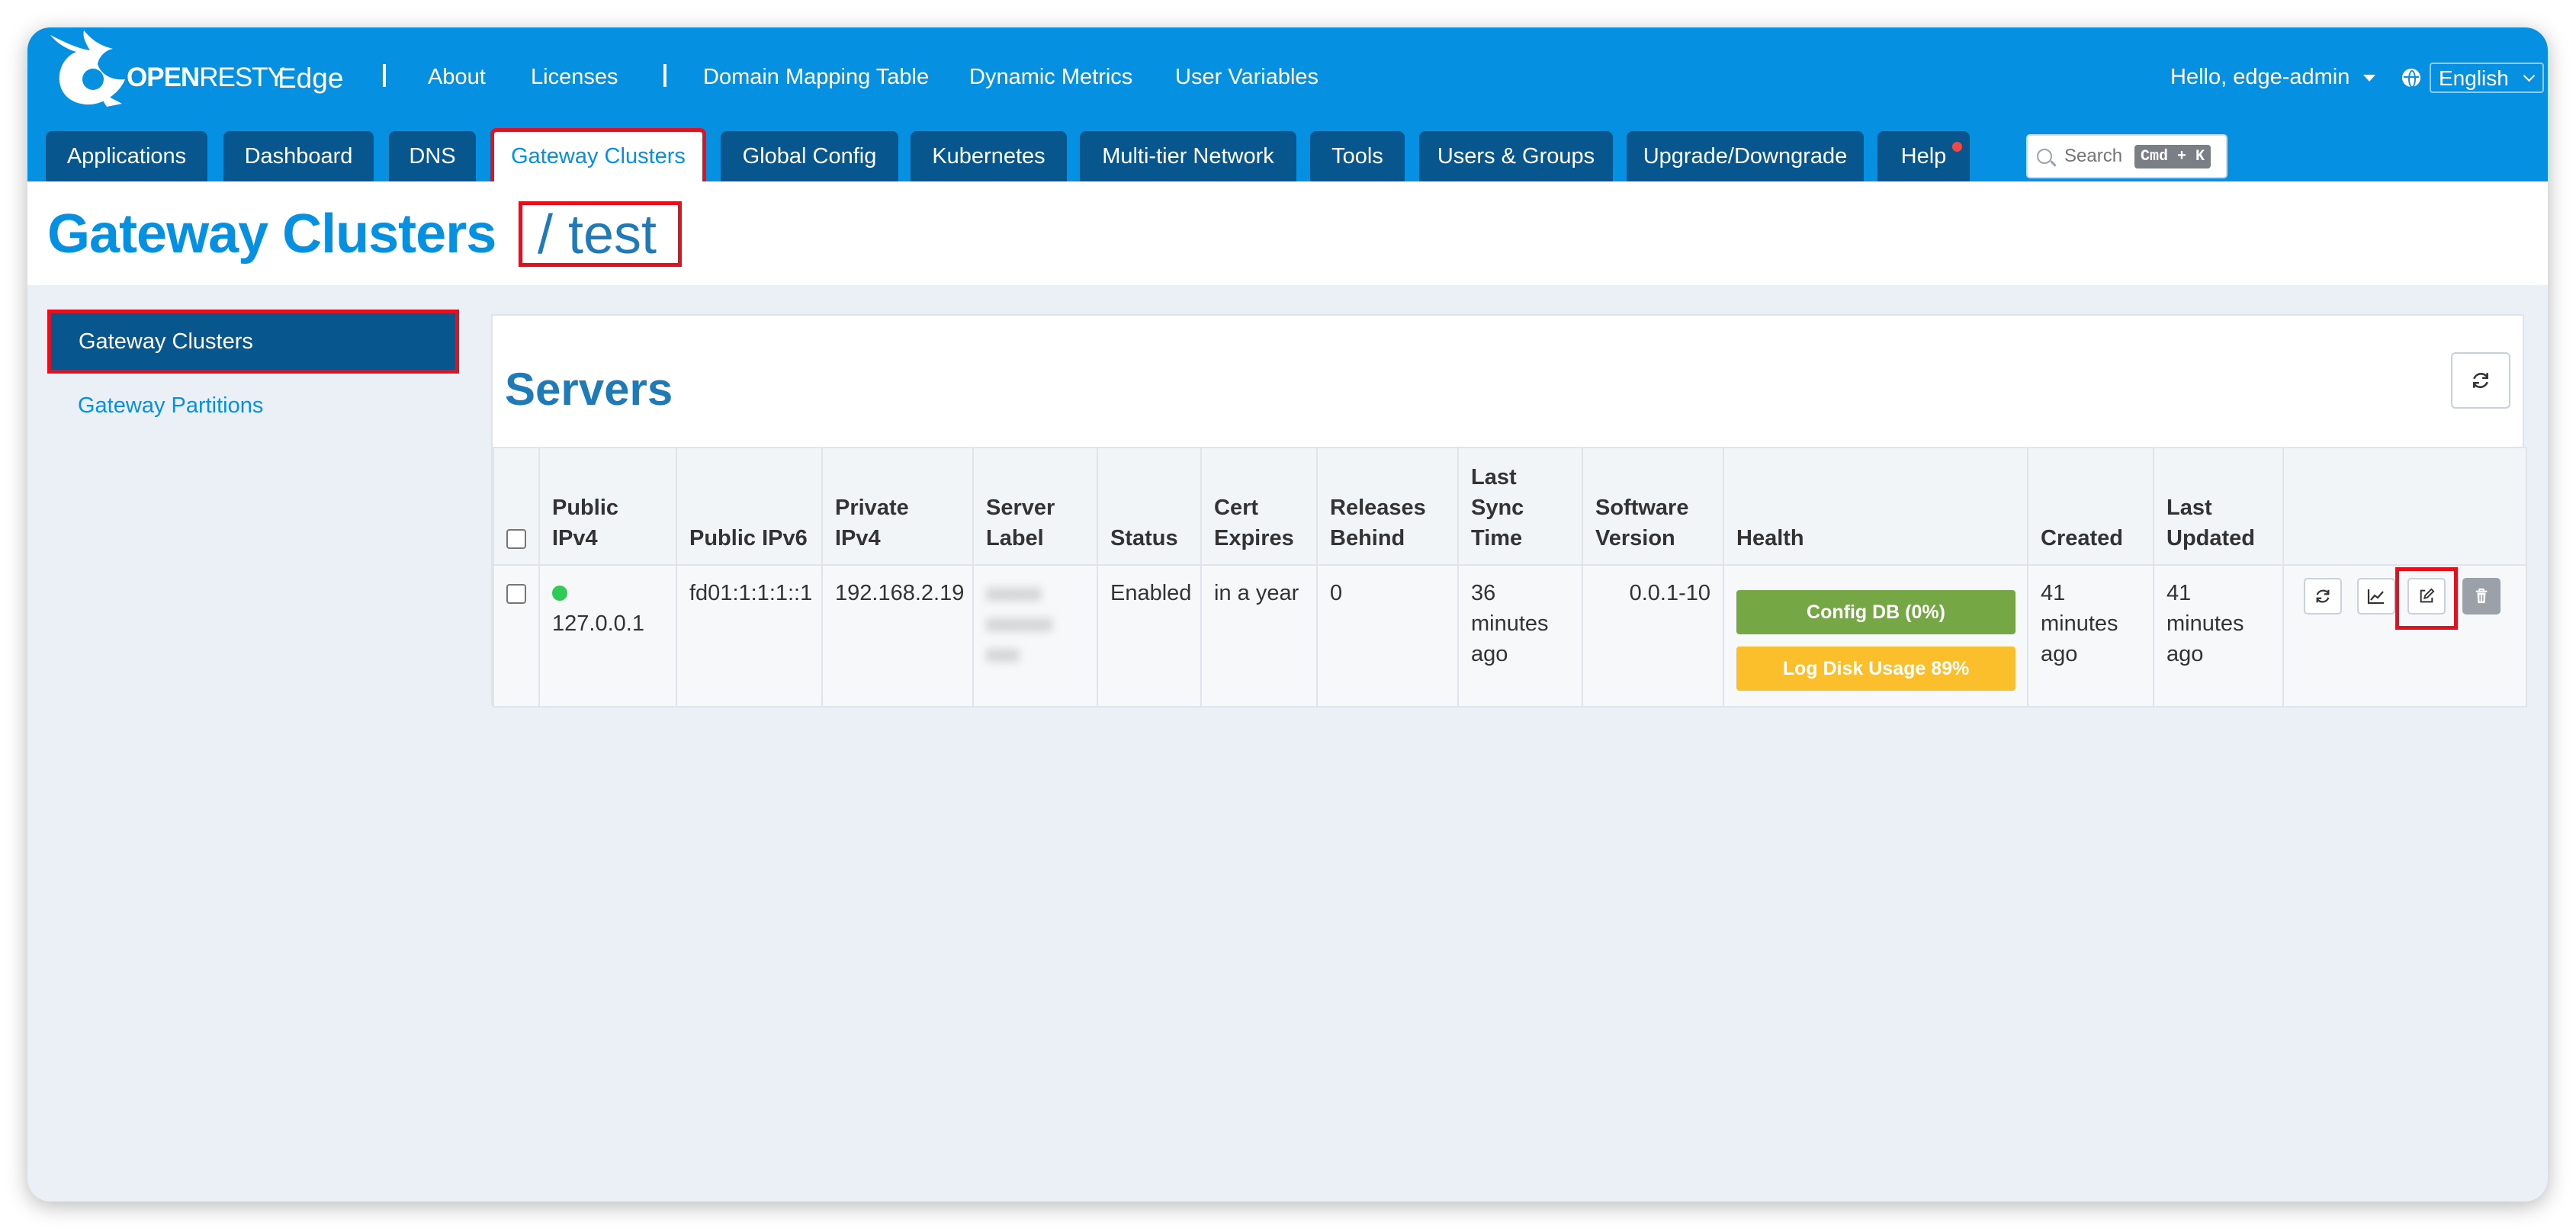  I want to click on tab-applications: Applications, so click(126, 156).